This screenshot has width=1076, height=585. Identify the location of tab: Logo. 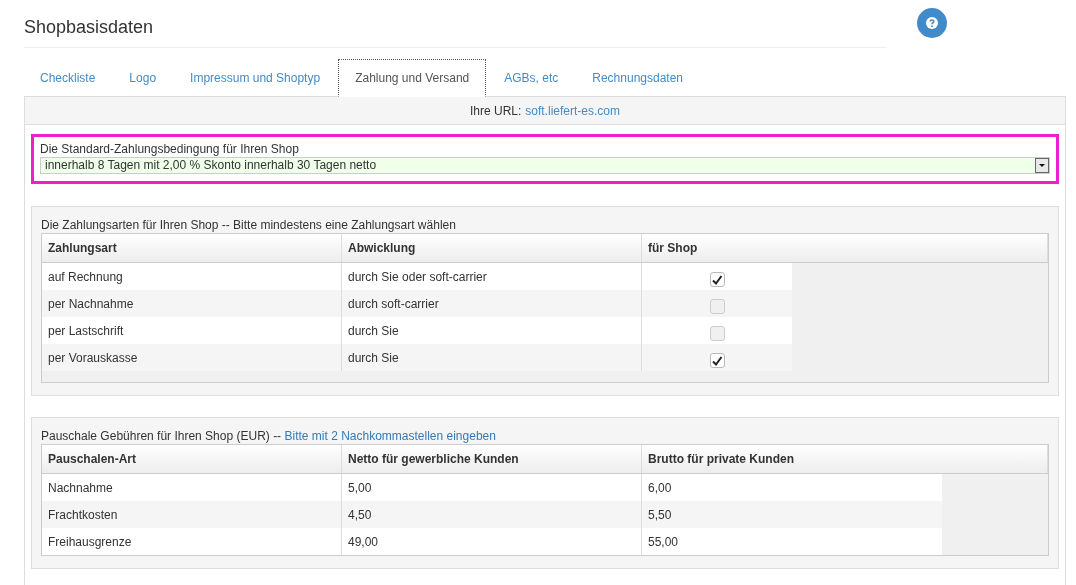
(143, 78).